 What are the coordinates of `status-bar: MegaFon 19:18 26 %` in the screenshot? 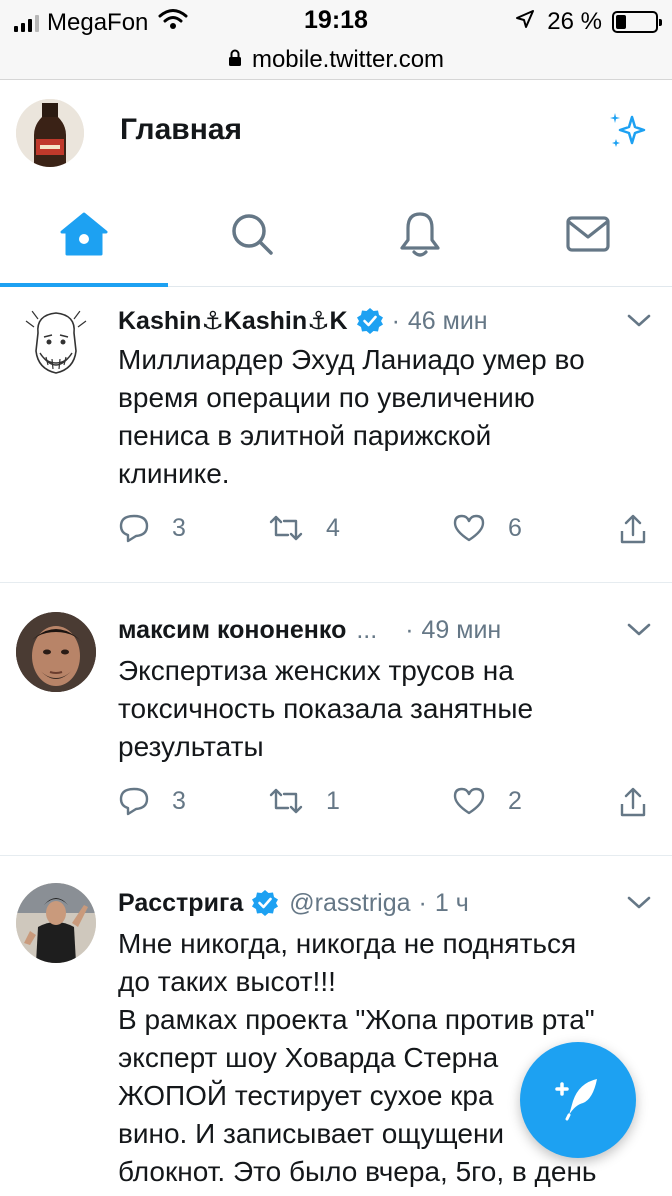 It's located at (336, 20).